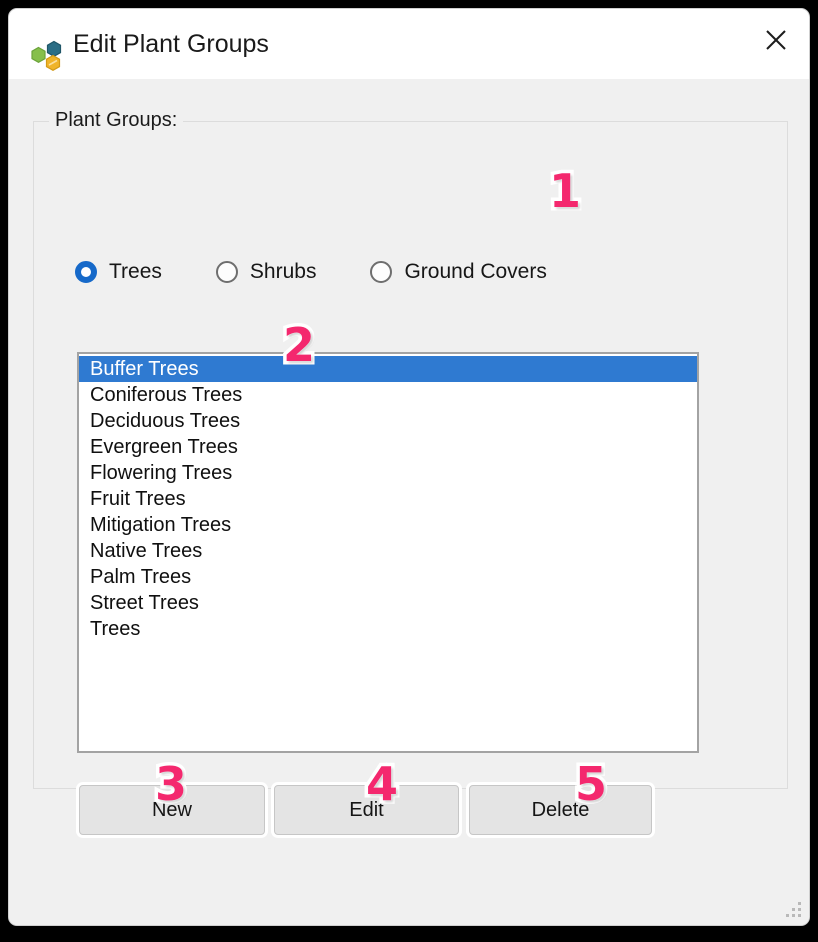 This screenshot has width=818, height=942. I want to click on list-item: Native Trees, so click(388, 551).